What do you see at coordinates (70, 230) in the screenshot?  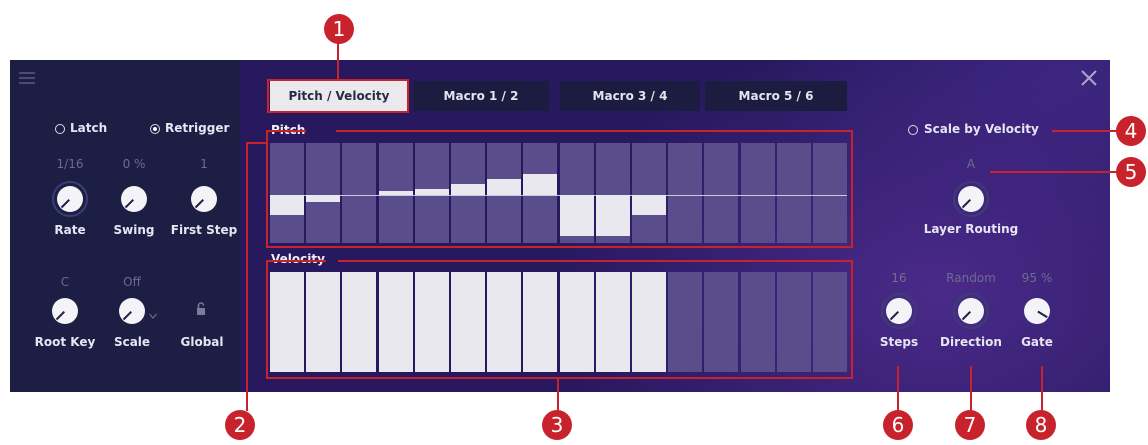 I see `rate-label: Rate` at bounding box center [70, 230].